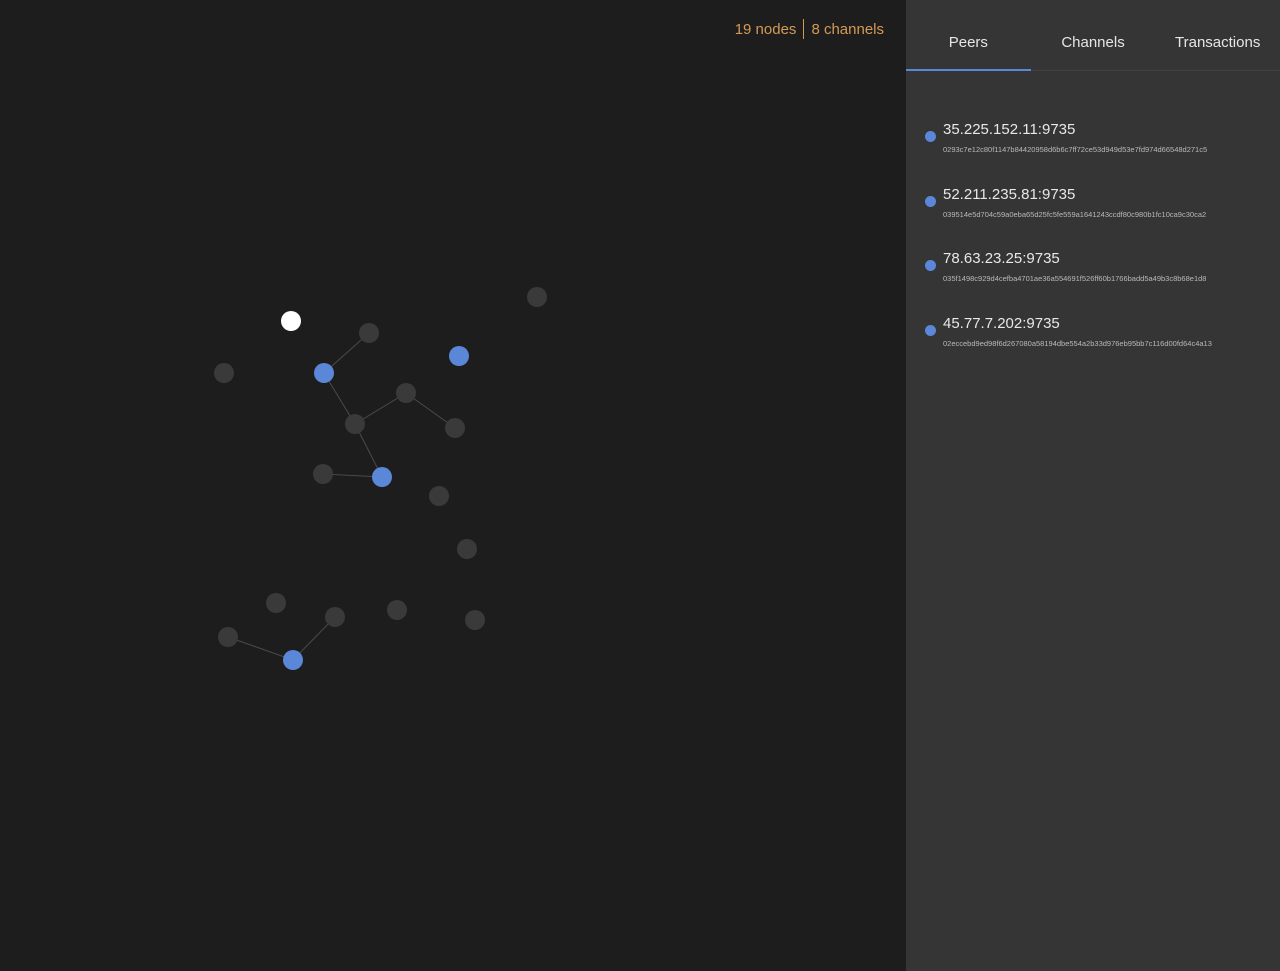 The width and height of the screenshot is (1280, 971). What do you see at coordinates (291, 321) in the screenshot?
I see `self-node` at bounding box center [291, 321].